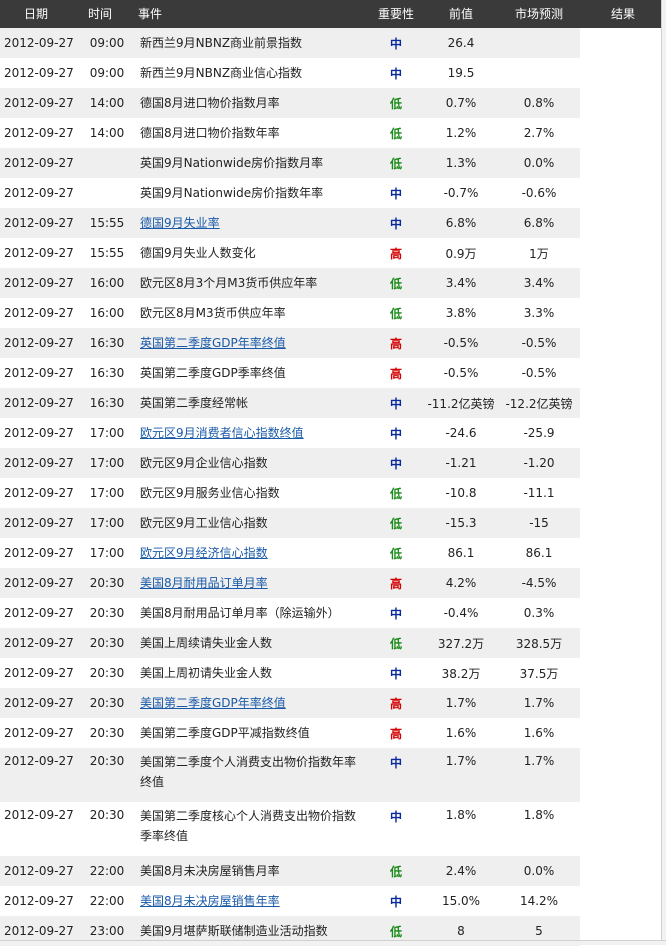 This screenshot has width=666, height=946. I want to click on table-row: 2012-09-27 20:30 美国第二季度GDP平减指数终值高 1.6% 1.6%, so click(333, 733).